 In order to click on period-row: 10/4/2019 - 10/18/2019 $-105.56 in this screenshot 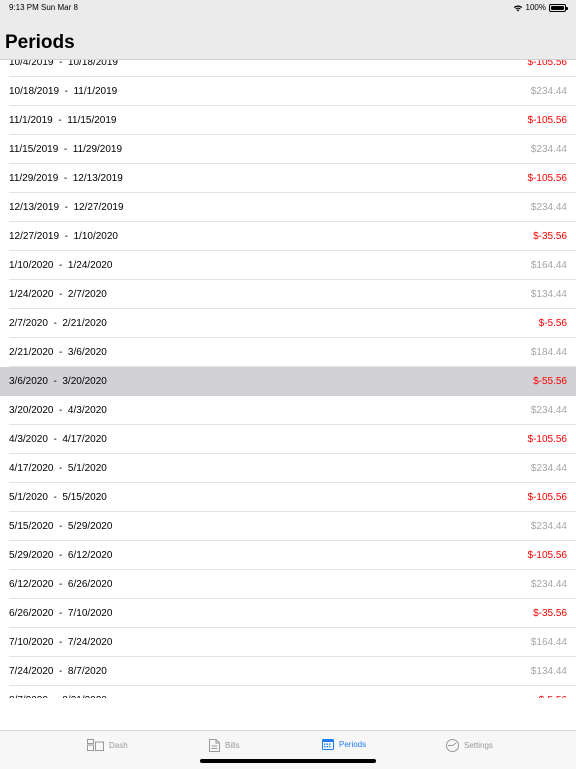, I will do `click(288, 68)`.